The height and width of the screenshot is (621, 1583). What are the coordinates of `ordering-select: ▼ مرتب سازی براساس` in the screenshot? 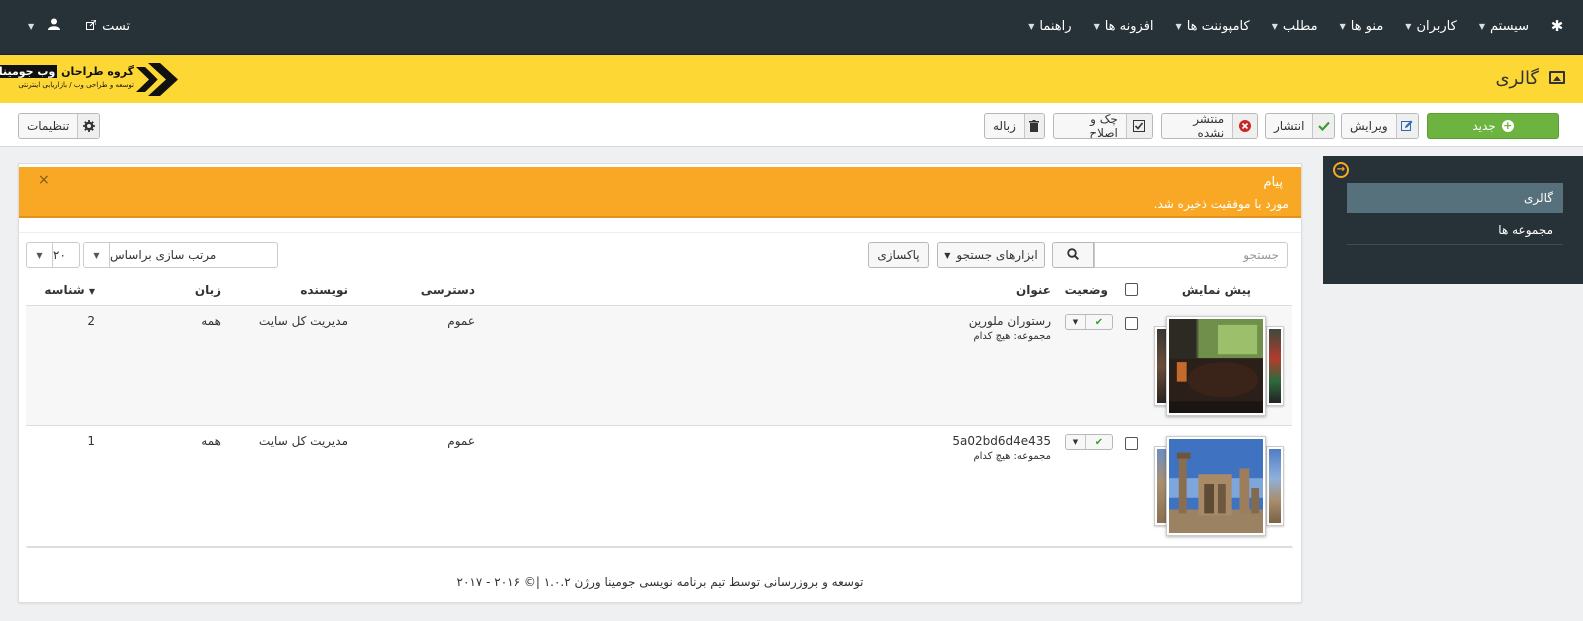 It's located at (180, 255).